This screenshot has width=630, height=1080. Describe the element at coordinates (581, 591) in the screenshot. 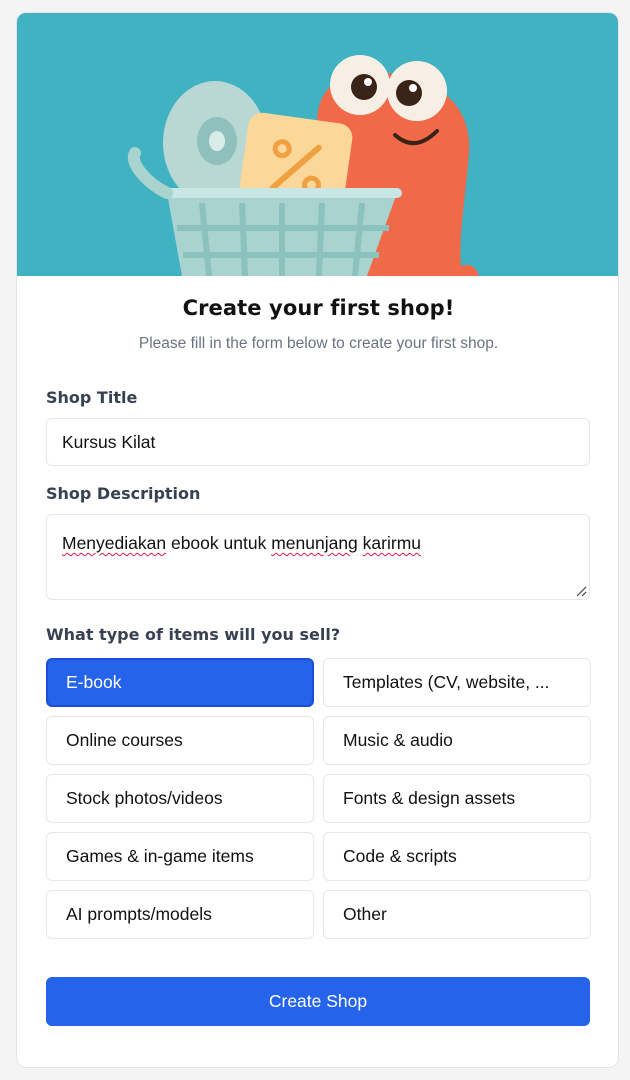

I see `resize-handle-icon` at that location.